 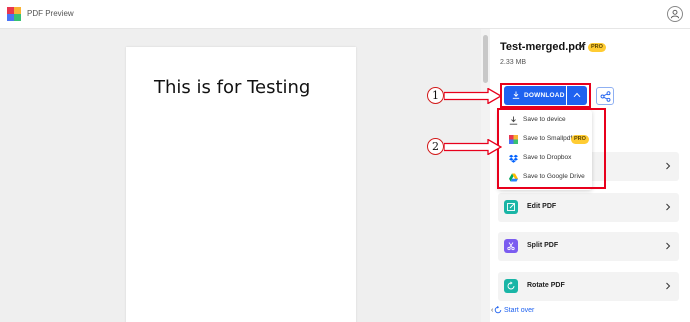 I want to click on refresh-icon, so click(x=498, y=310).